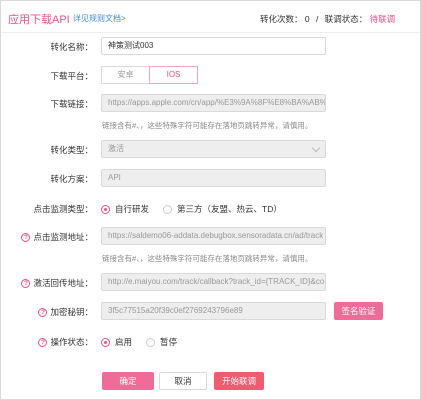  What do you see at coordinates (229, 209) in the screenshot?
I see `radio-third-party-label: 第三方（友盟、热云、TD）` at bounding box center [229, 209].